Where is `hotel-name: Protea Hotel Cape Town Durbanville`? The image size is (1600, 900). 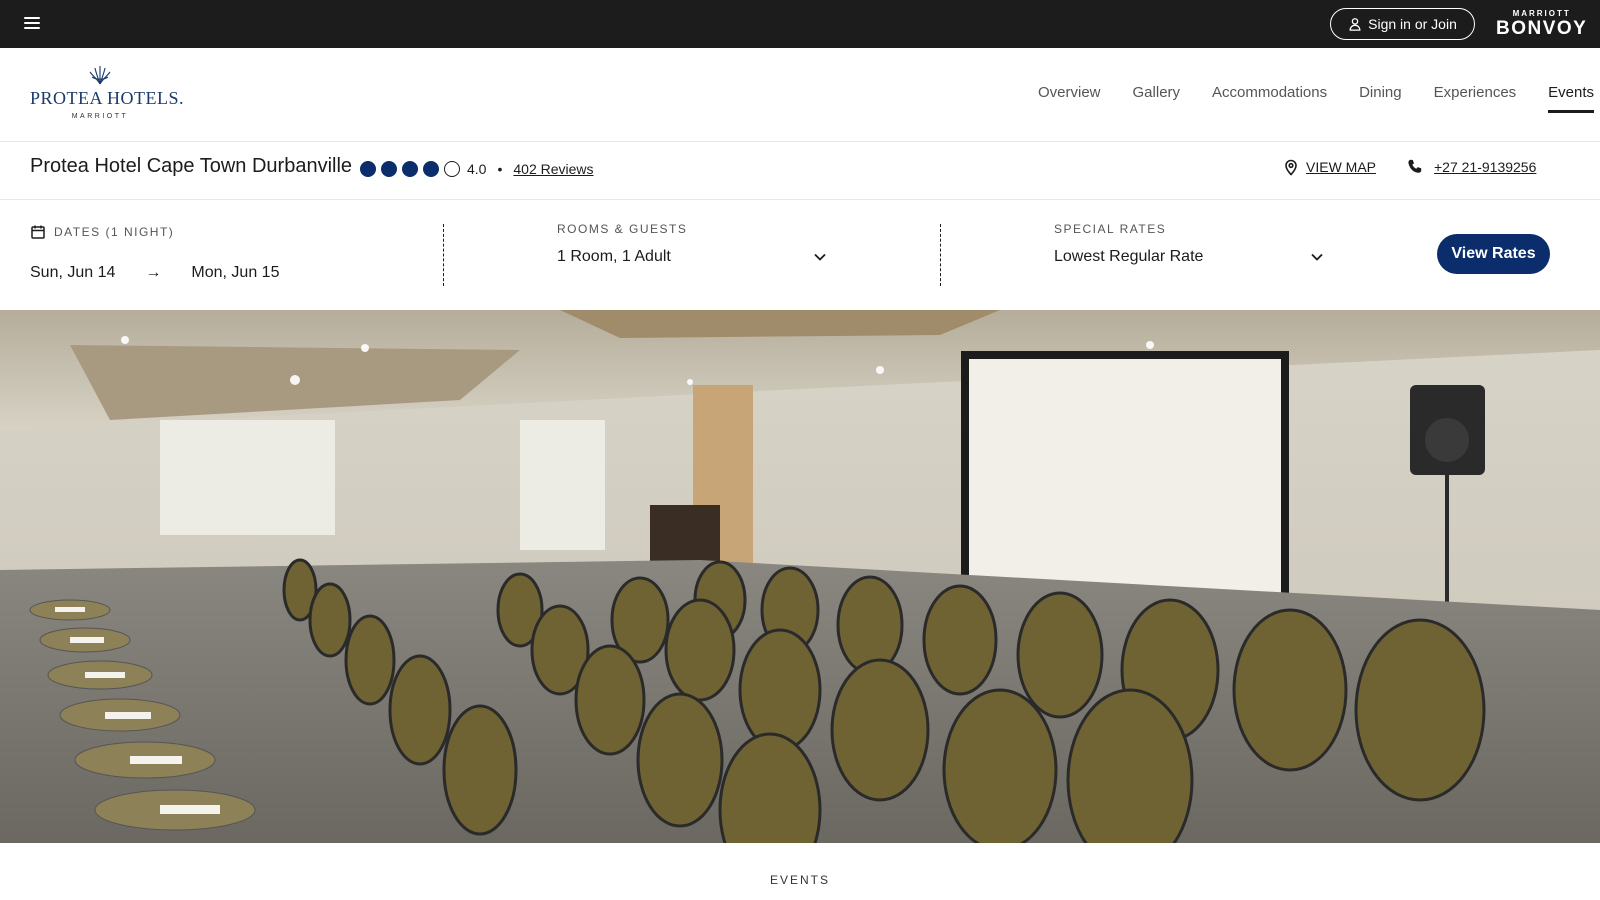 hotel-name: Protea Hotel Cape Town Durbanville is located at coordinates (191, 166).